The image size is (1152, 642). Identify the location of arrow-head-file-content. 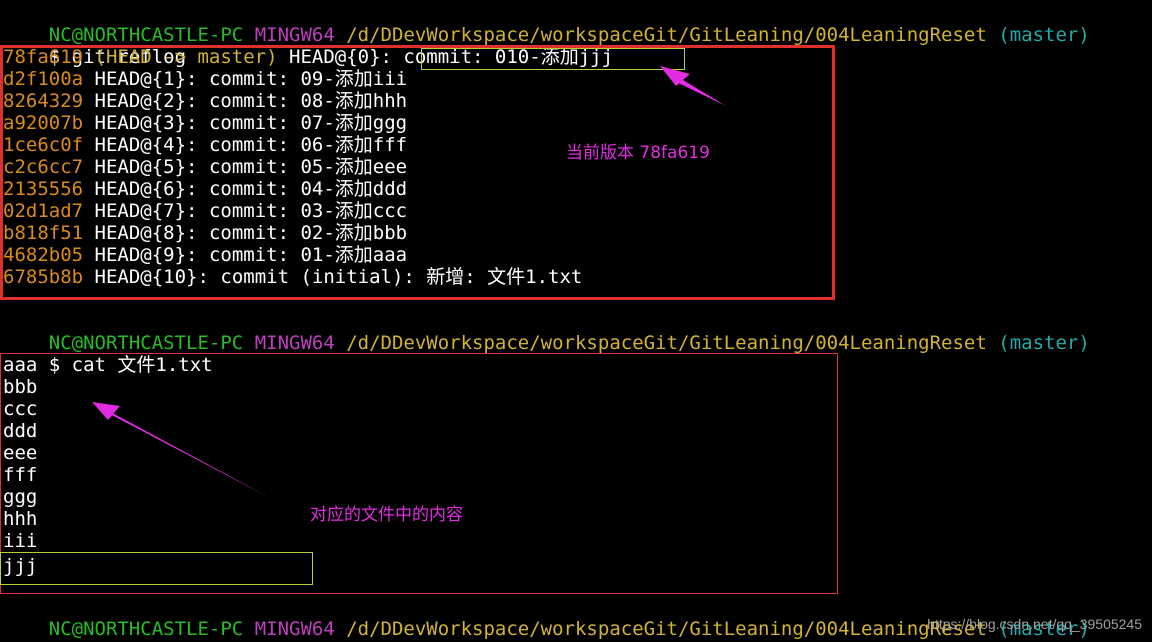
(106, 411).